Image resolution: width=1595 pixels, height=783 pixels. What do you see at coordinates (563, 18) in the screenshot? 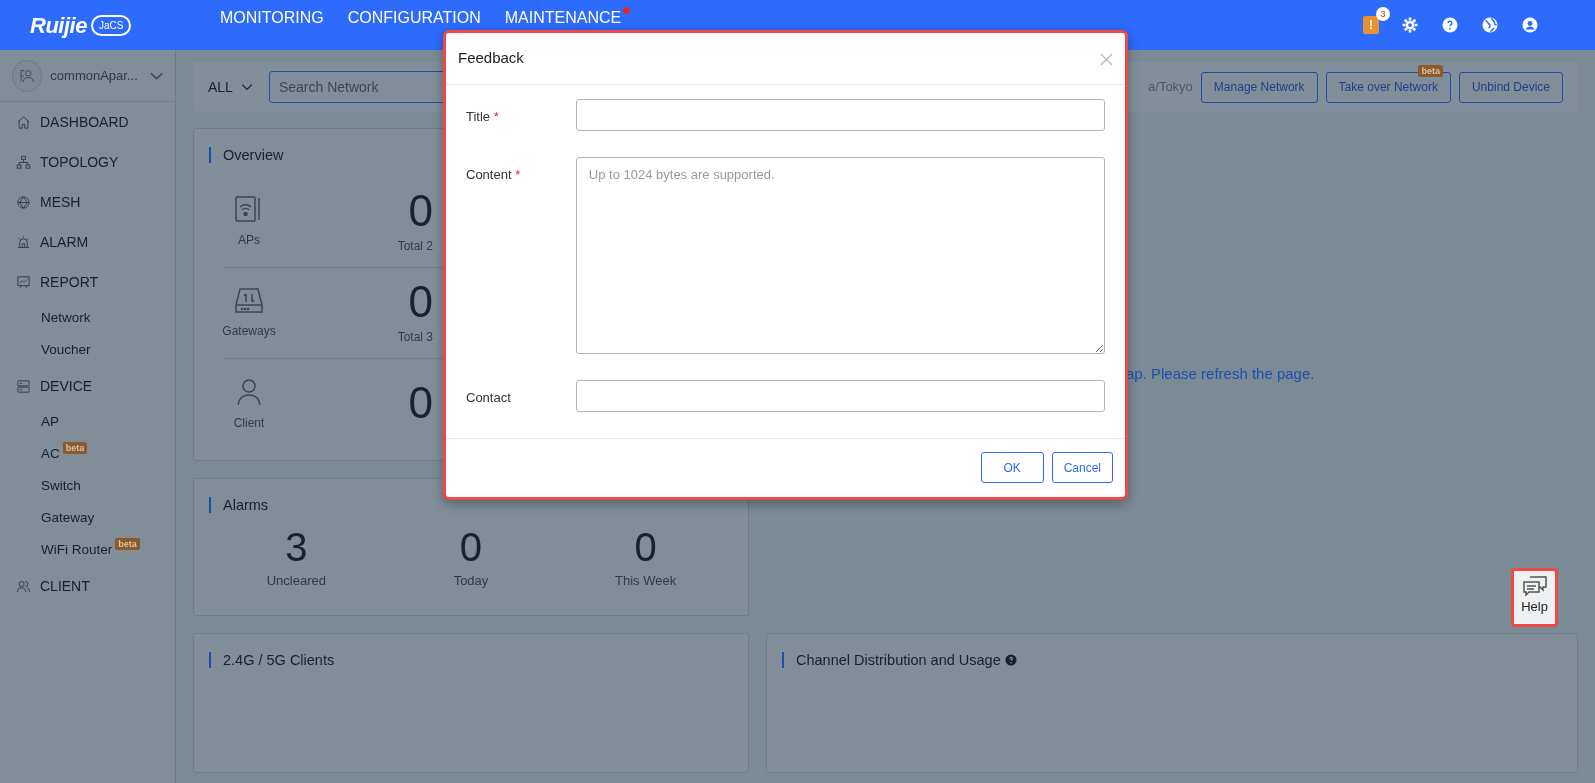
I see `nav-menu-item: MAINTENANCE` at bounding box center [563, 18].